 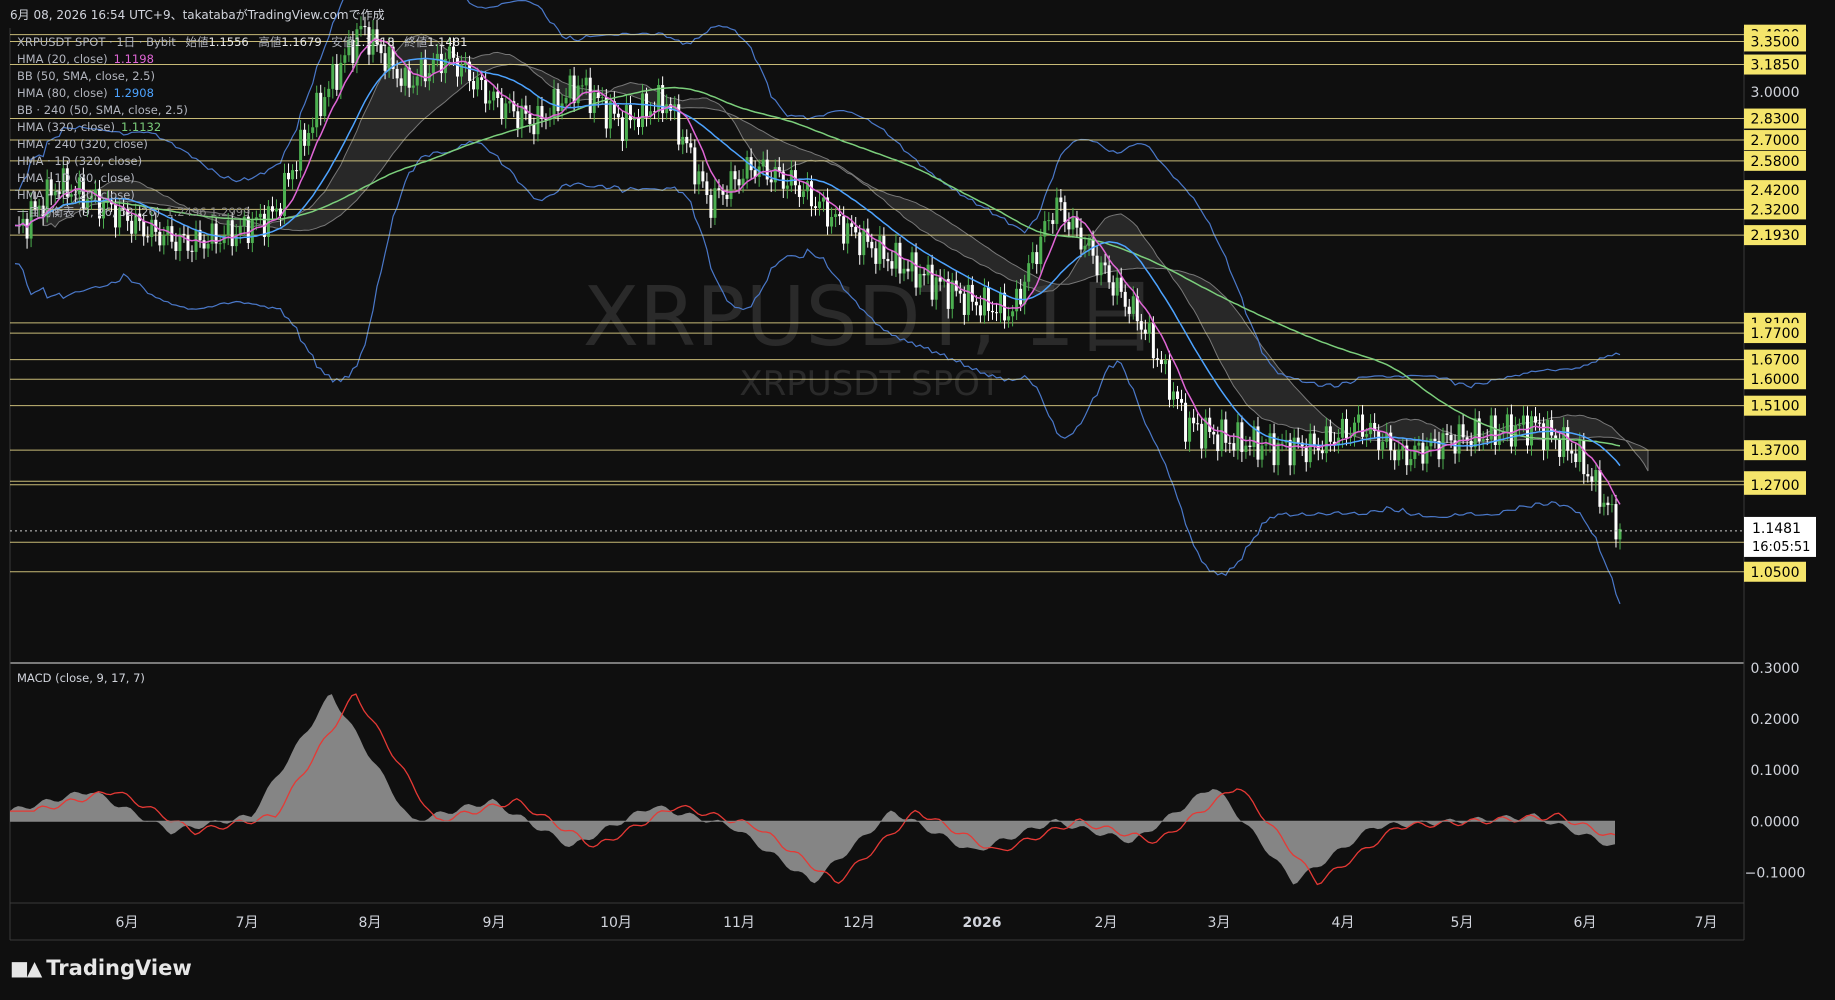 I want to click on indicator-row: BB (50, SMA, close, 2.5), so click(x=242, y=76).